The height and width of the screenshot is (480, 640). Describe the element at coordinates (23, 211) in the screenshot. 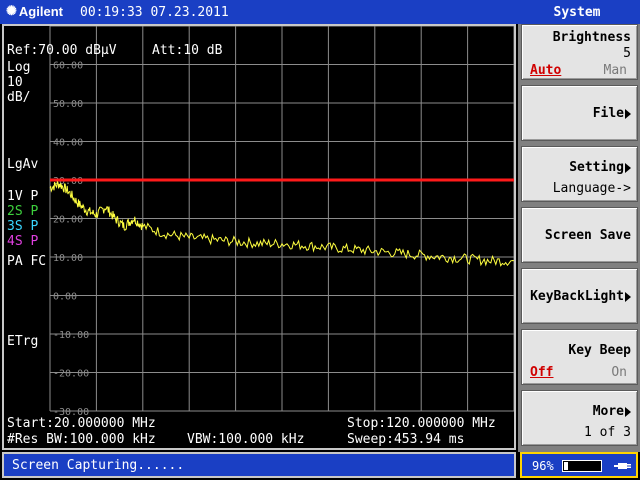

I see `trace-2-label: 2S P` at that location.